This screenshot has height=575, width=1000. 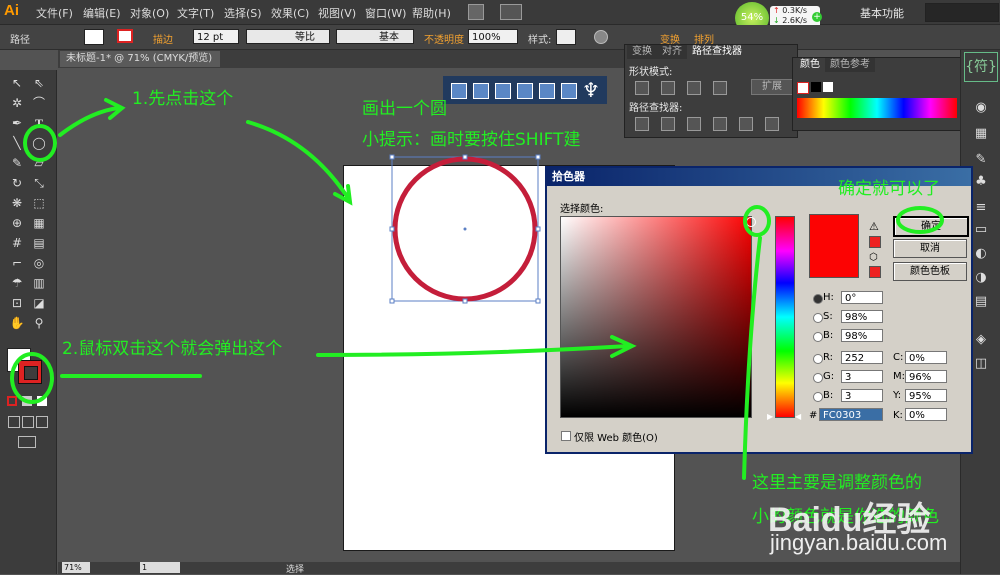 What do you see at coordinates (183, 99) in the screenshot?
I see `annotation-step1: 1.先点击这个` at bounding box center [183, 99].